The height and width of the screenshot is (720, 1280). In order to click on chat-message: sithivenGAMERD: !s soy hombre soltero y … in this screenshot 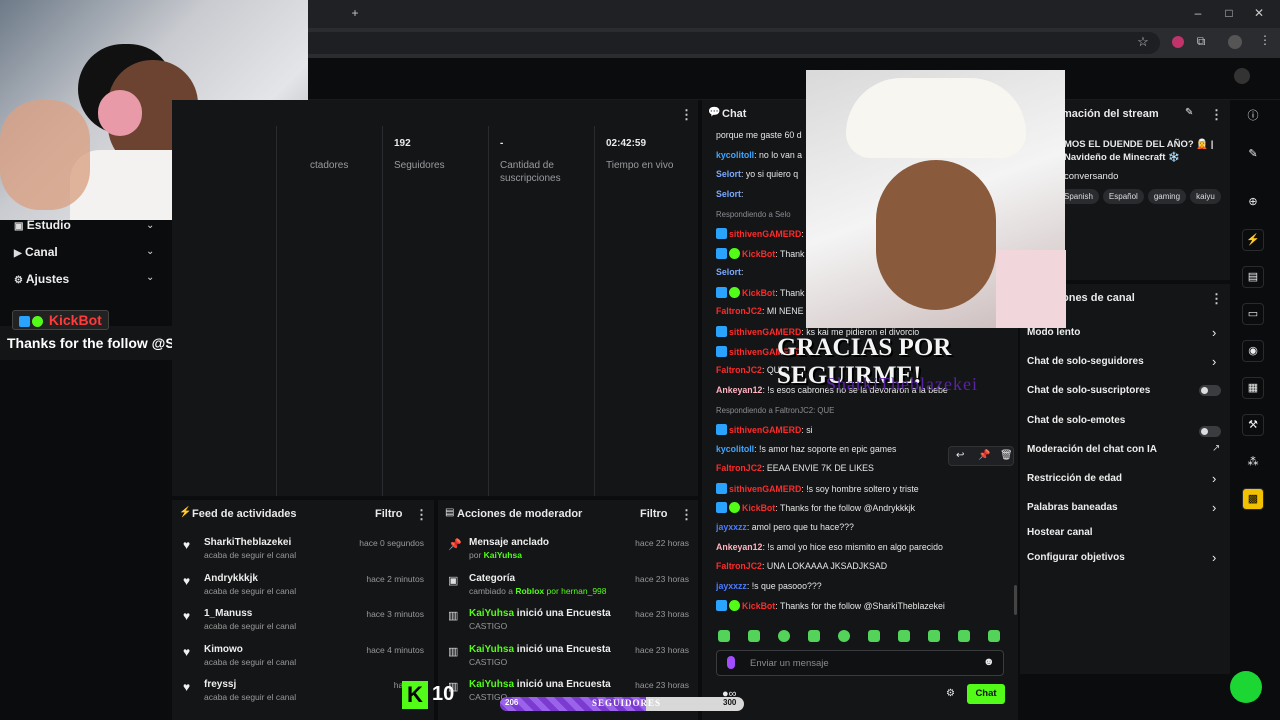, I will do `click(862, 488)`.